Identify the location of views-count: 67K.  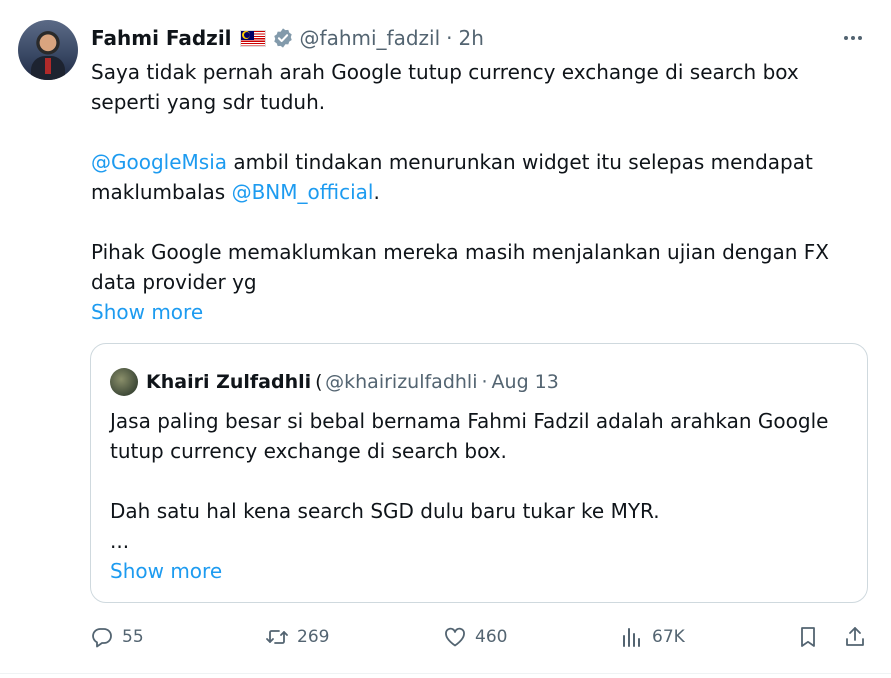
(668, 637).